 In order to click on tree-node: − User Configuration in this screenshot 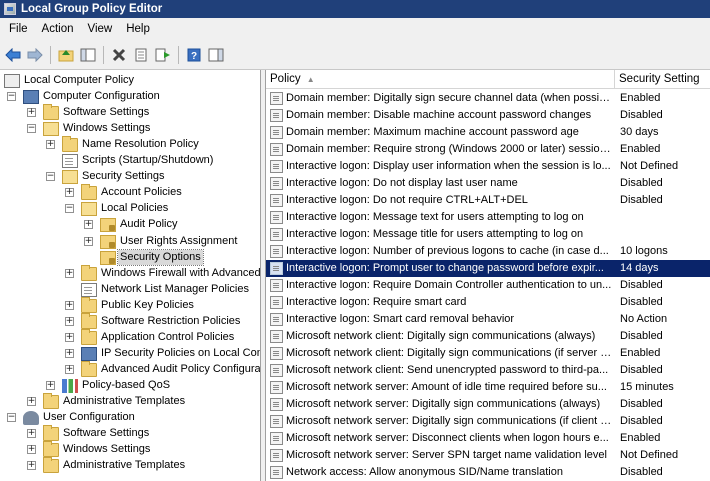, I will do `click(130, 418)`.